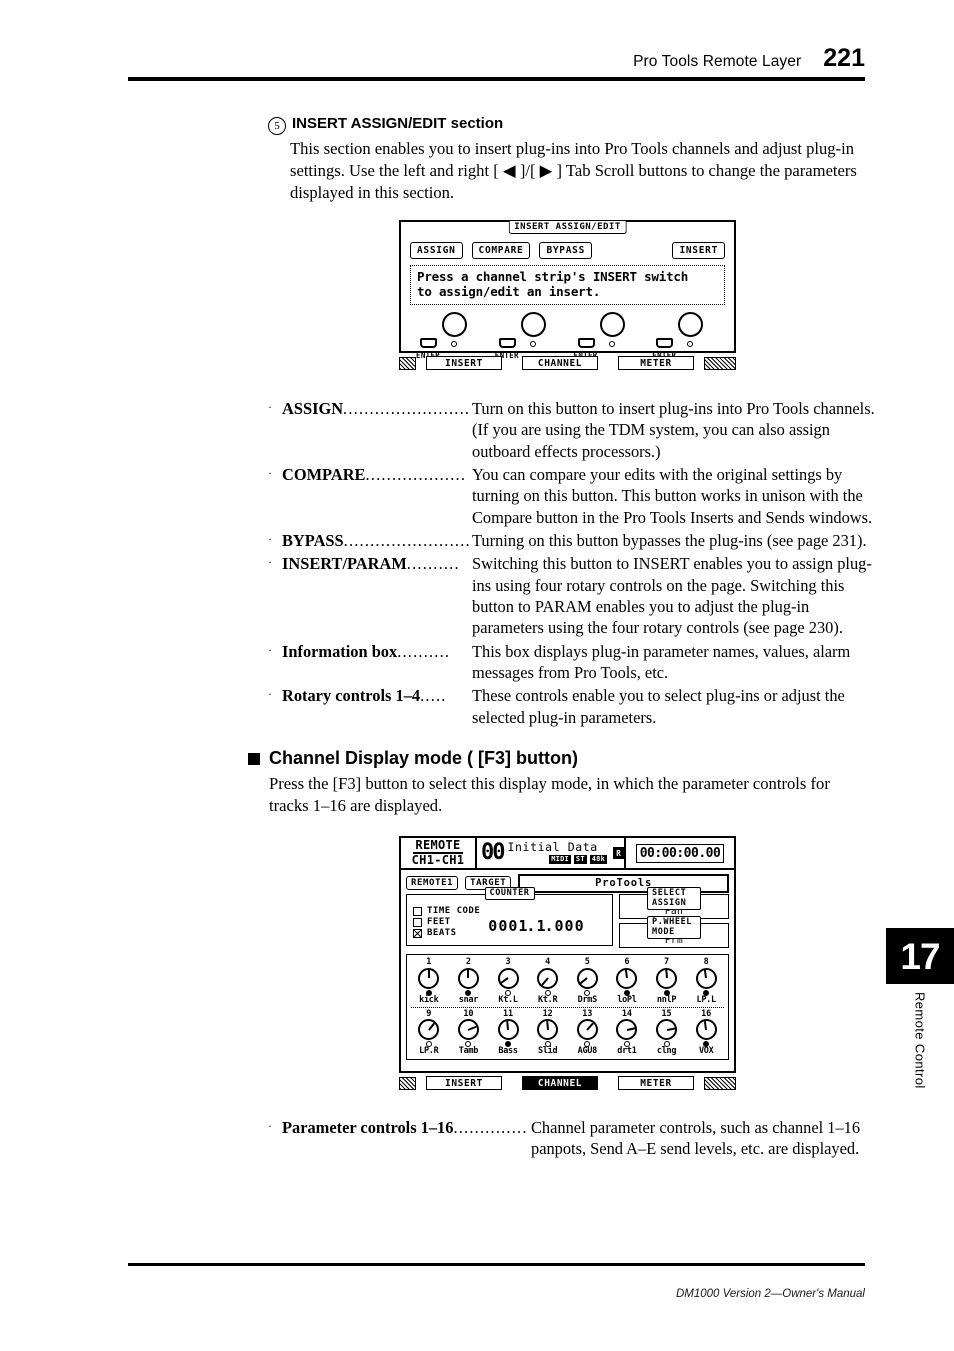 This screenshot has width=954, height=1351. Describe the element at coordinates (508, 1051) in the screenshot. I see `channel-name-label: Bass` at that location.